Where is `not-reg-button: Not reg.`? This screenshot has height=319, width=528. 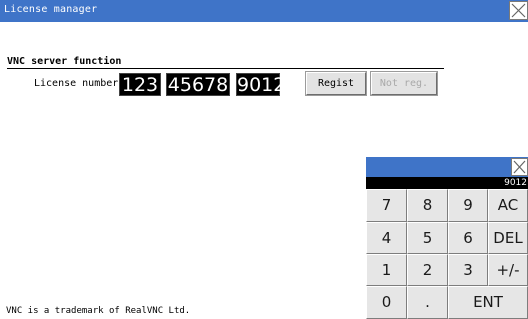 not-reg-button: Not reg. is located at coordinates (404, 83).